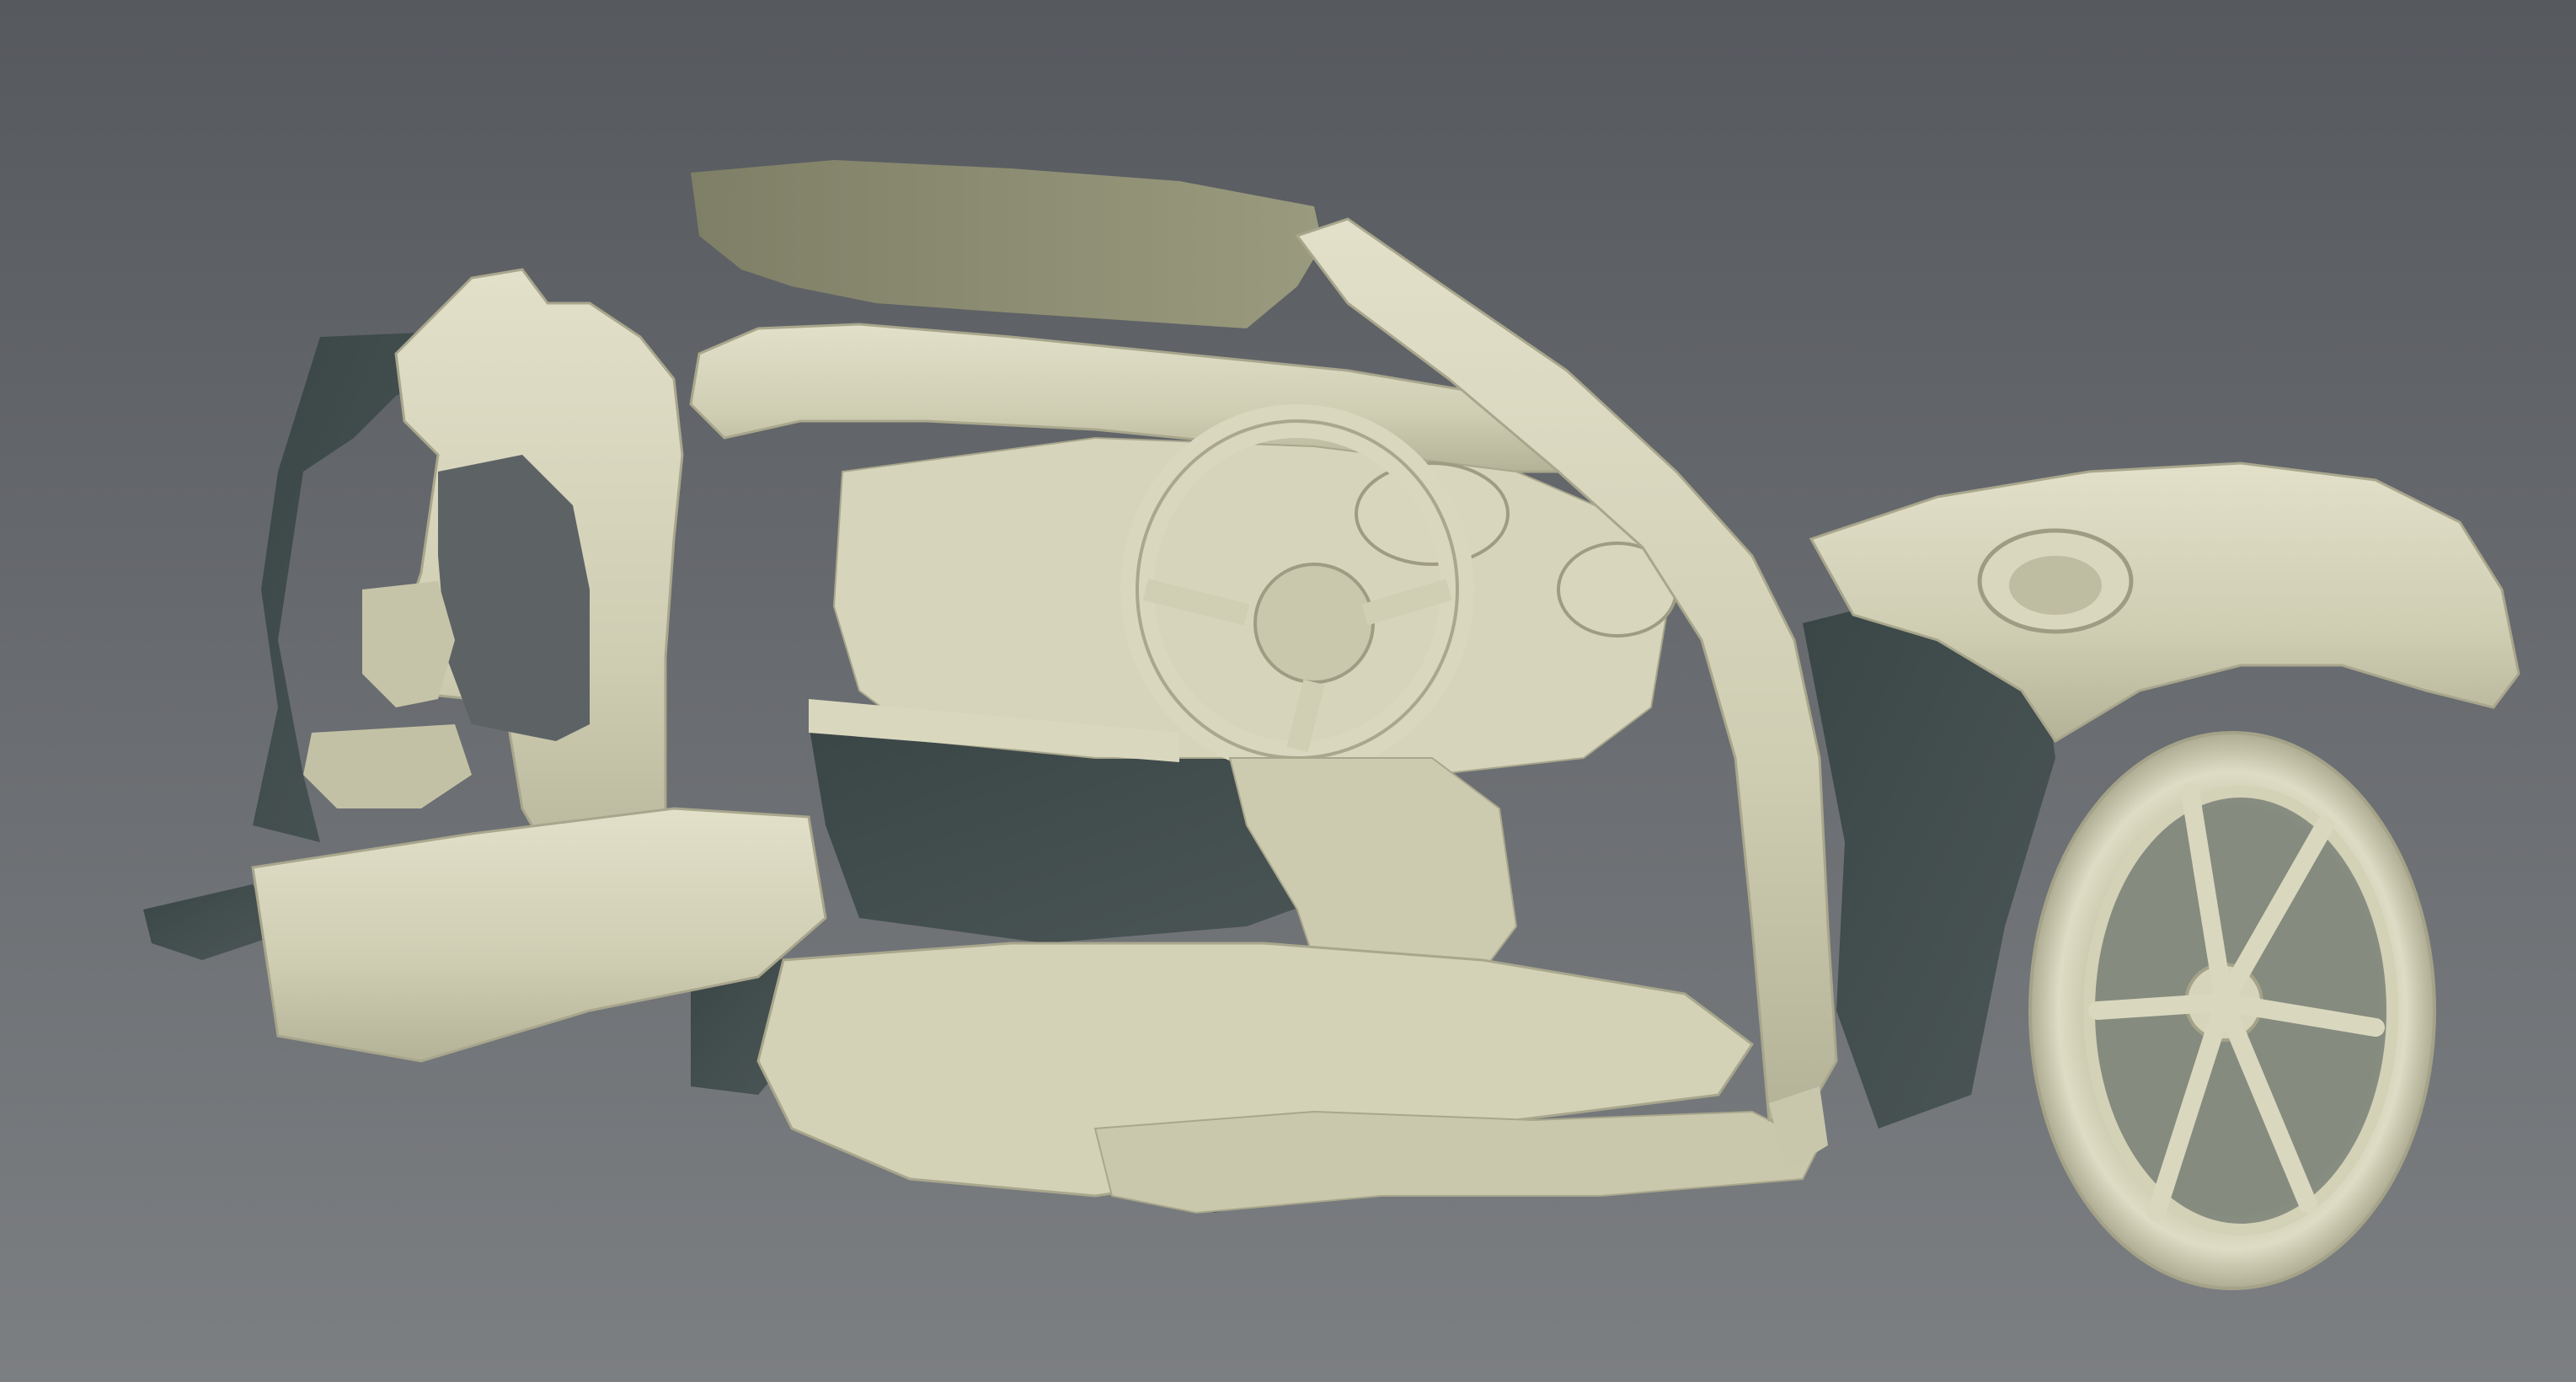 This screenshot has width=2576, height=1382. Describe the element at coordinates (2055, 585) in the screenshot. I see `fender-lamp-inner` at that location.